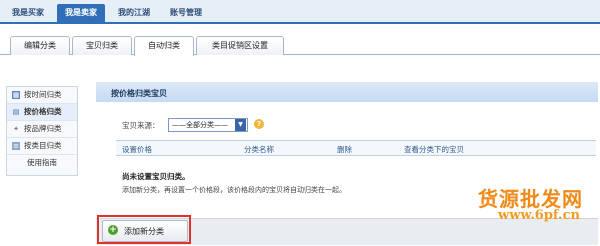  I want to click on empty-description: 添加新分类，再设置一个价格段，该价格段内的宝贝将自动归类在一起。, so click(234, 190).